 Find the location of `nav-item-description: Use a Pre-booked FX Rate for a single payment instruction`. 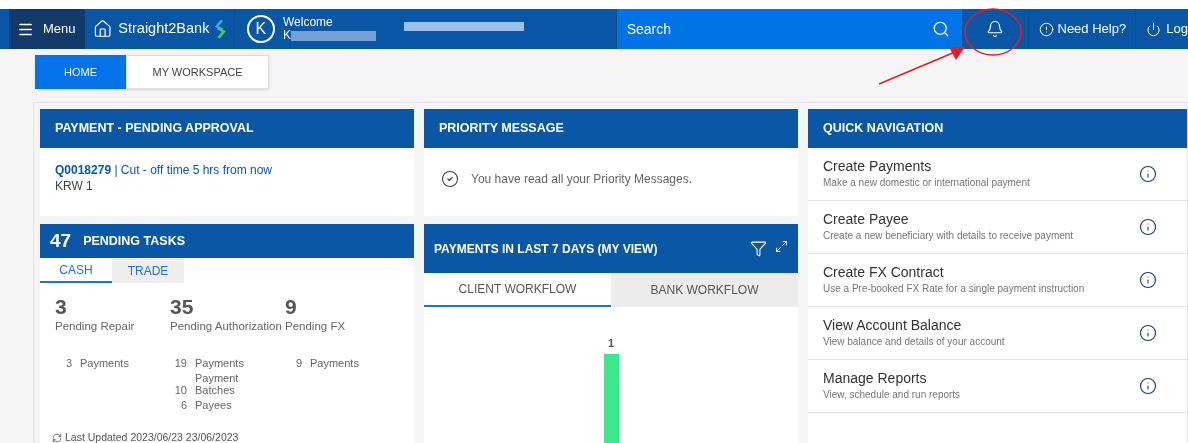

nav-item-description: Use a Pre-booked FX Rate for a single payment instruction is located at coordinates (954, 289).